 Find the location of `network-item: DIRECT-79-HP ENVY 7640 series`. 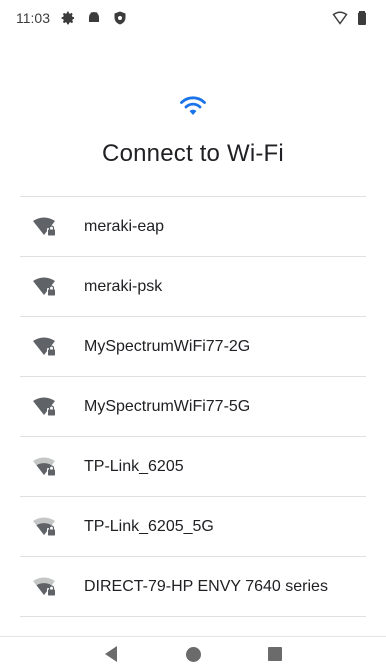

network-item: DIRECT-79-HP ENVY 7640 series is located at coordinates (193, 587).